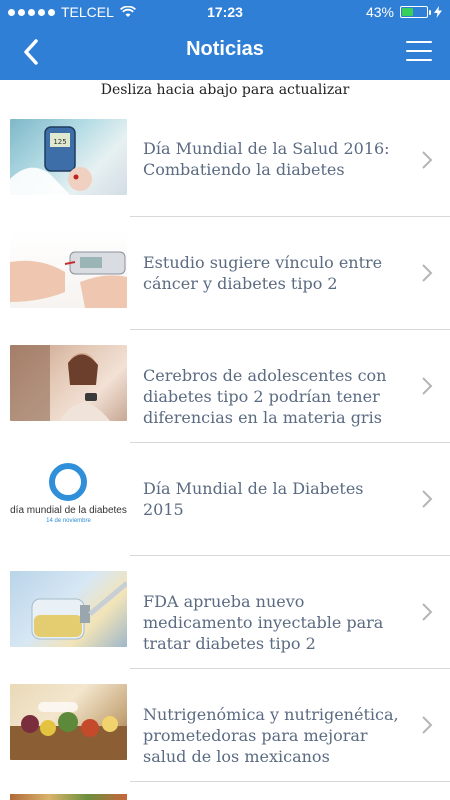  What do you see at coordinates (253, 499) in the screenshot?
I see `news-title: Día Mundial de la Diabetes 2015` at bounding box center [253, 499].